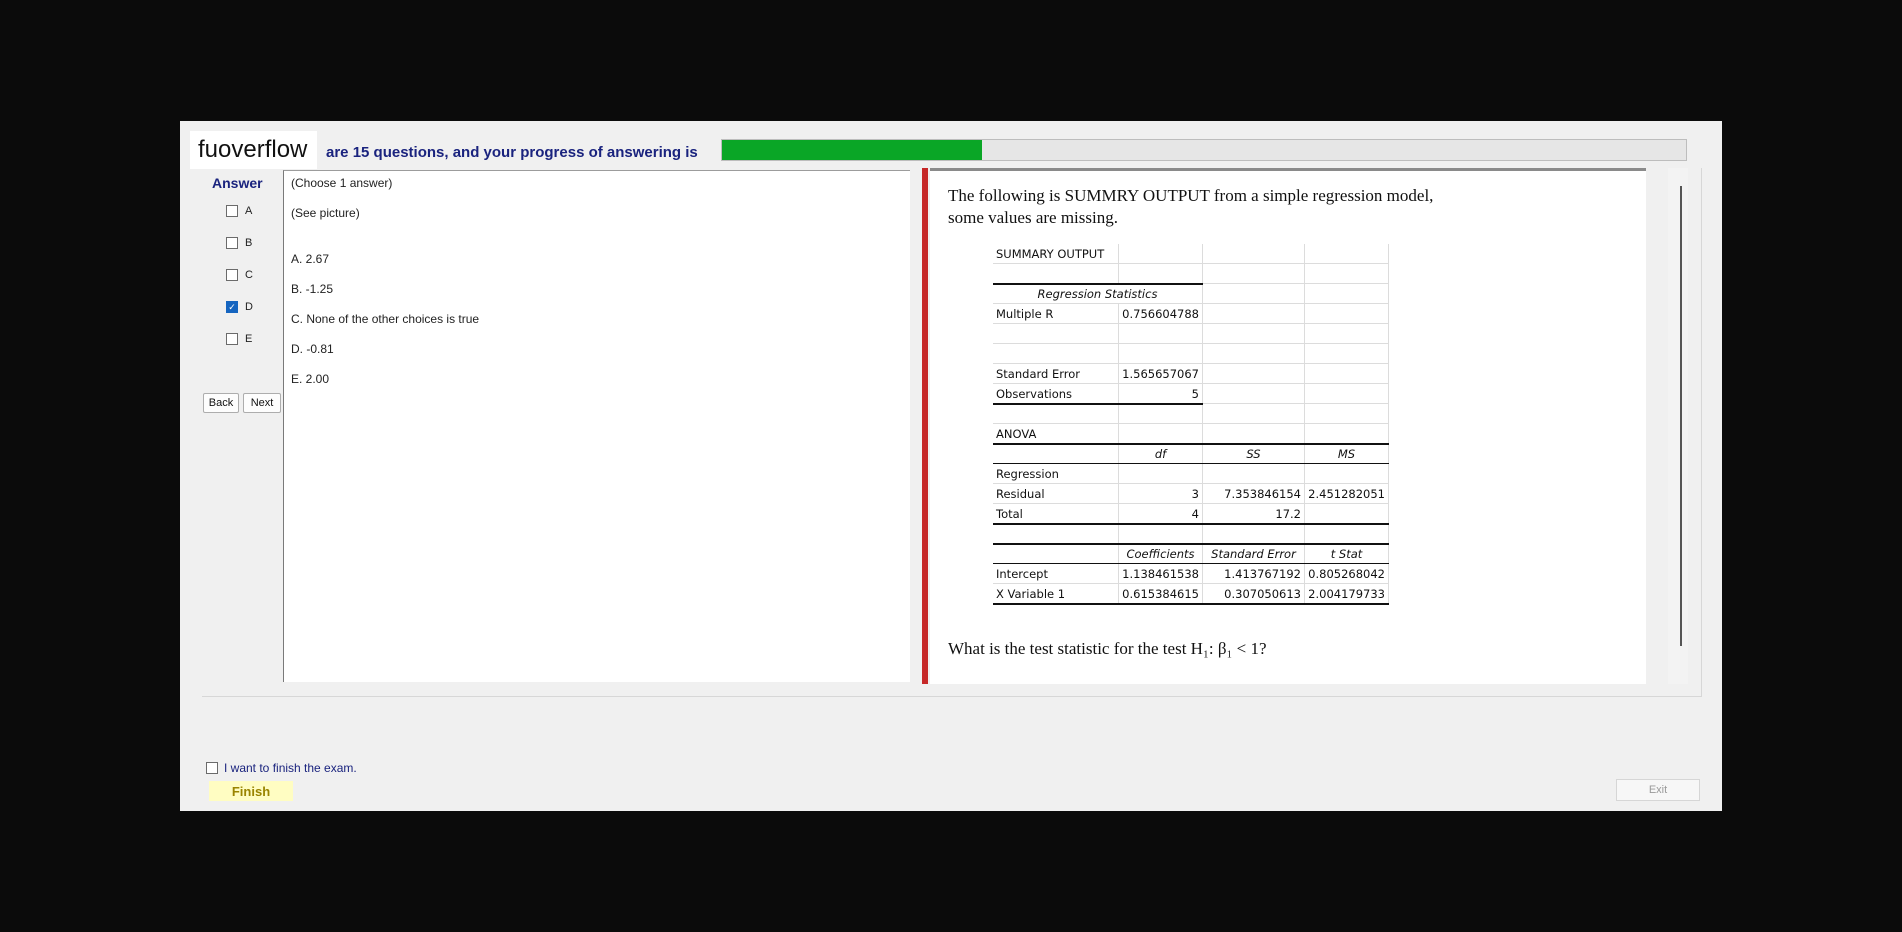 The width and height of the screenshot is (1902, 932). I want to click on checkmark-icon: ✓, so click(232, 306).